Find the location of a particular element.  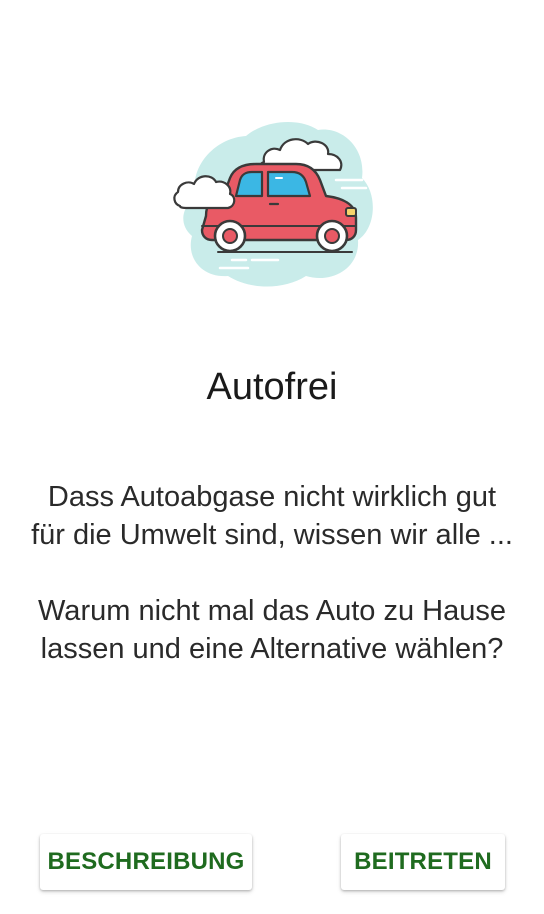

description-button: BESCHREIBUNG is located at coordinates (146, 862).